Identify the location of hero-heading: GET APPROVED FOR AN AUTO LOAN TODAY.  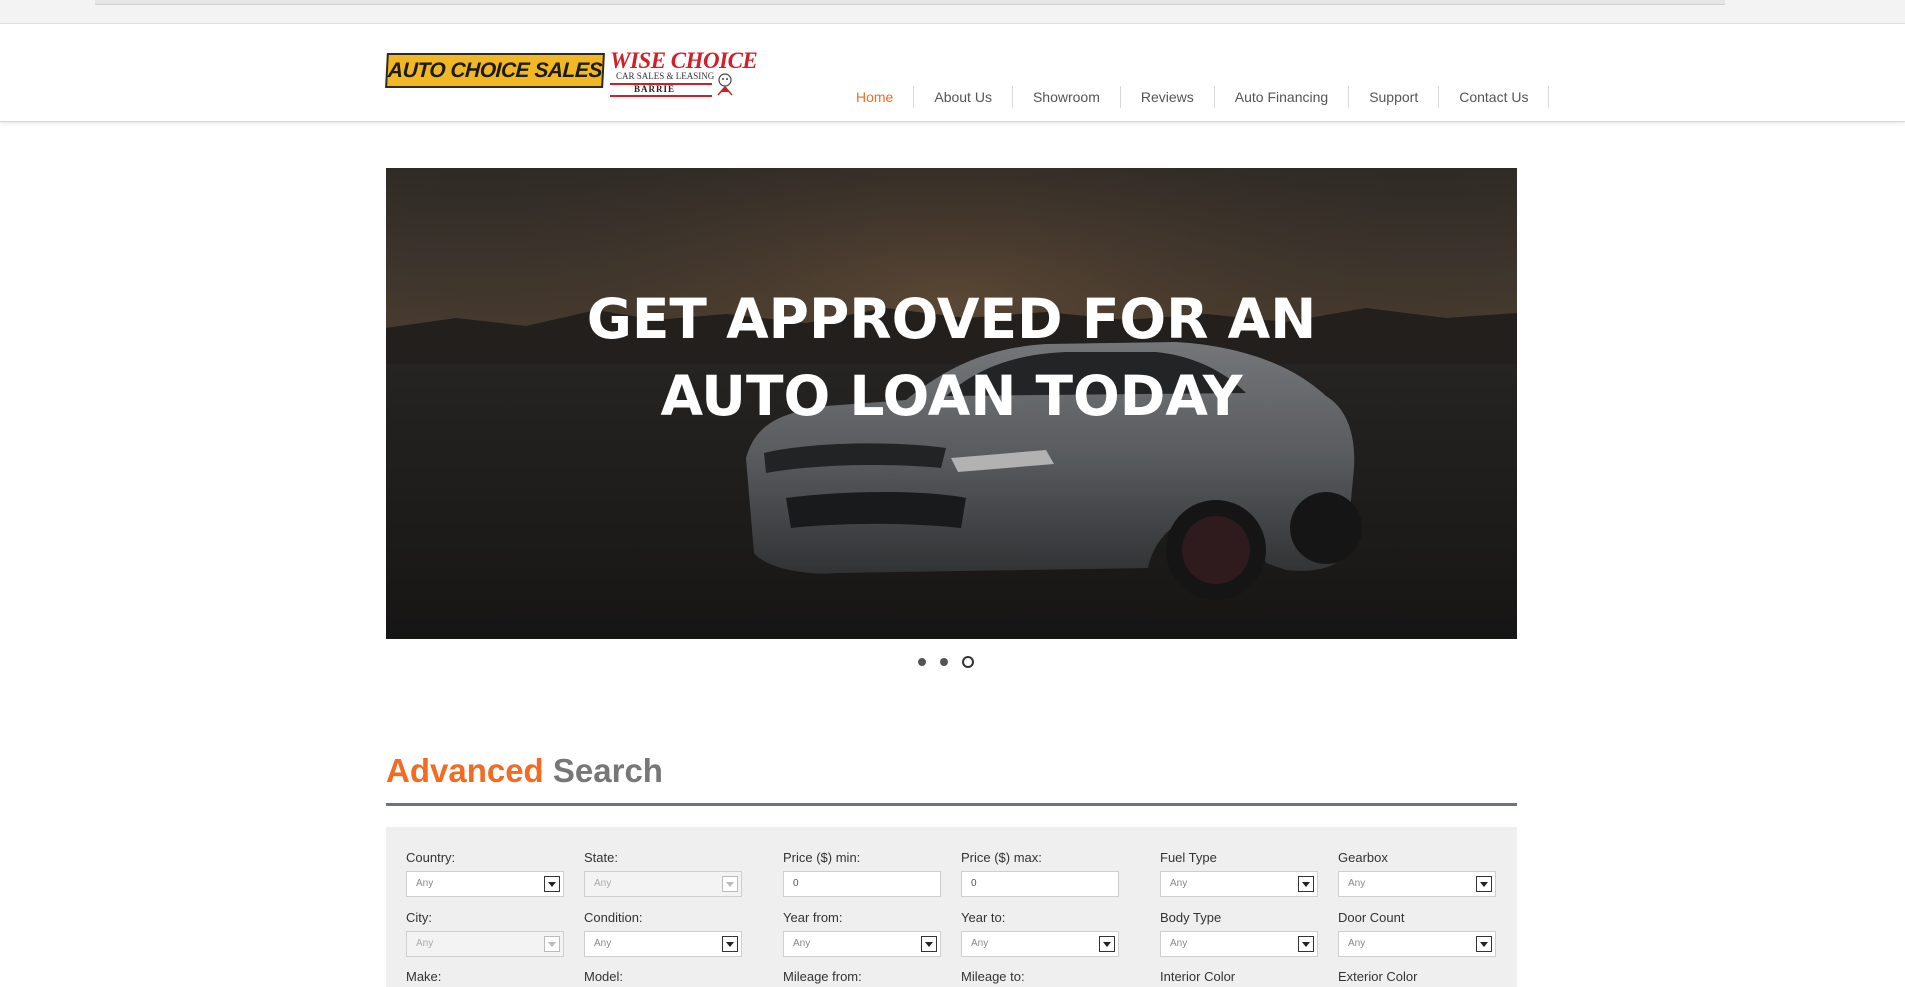
(951, 358).